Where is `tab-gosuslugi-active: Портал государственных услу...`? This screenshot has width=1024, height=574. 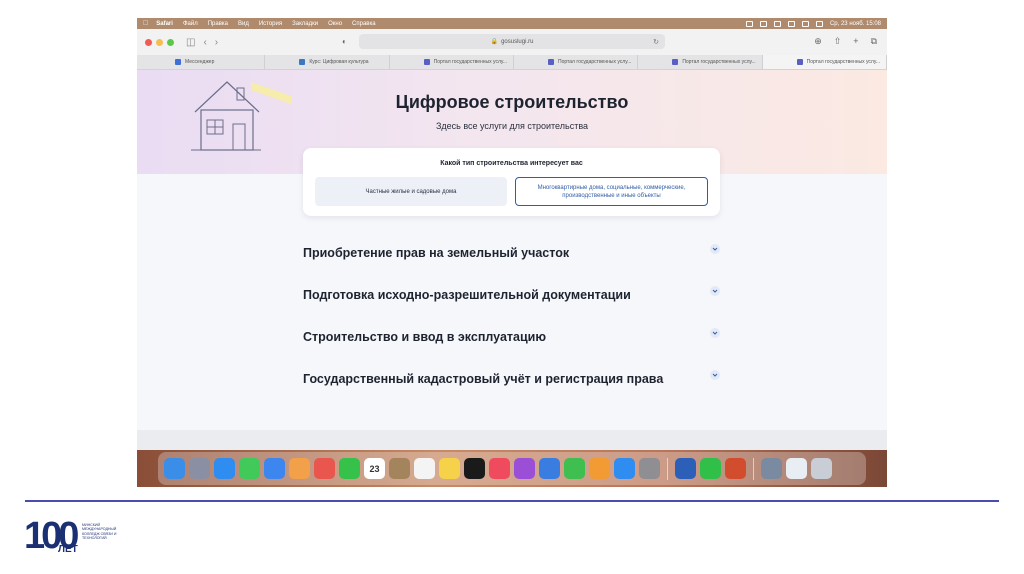
tab-gosuslugi-active: Портал государственных услу... is located at coordinates (824, 62).